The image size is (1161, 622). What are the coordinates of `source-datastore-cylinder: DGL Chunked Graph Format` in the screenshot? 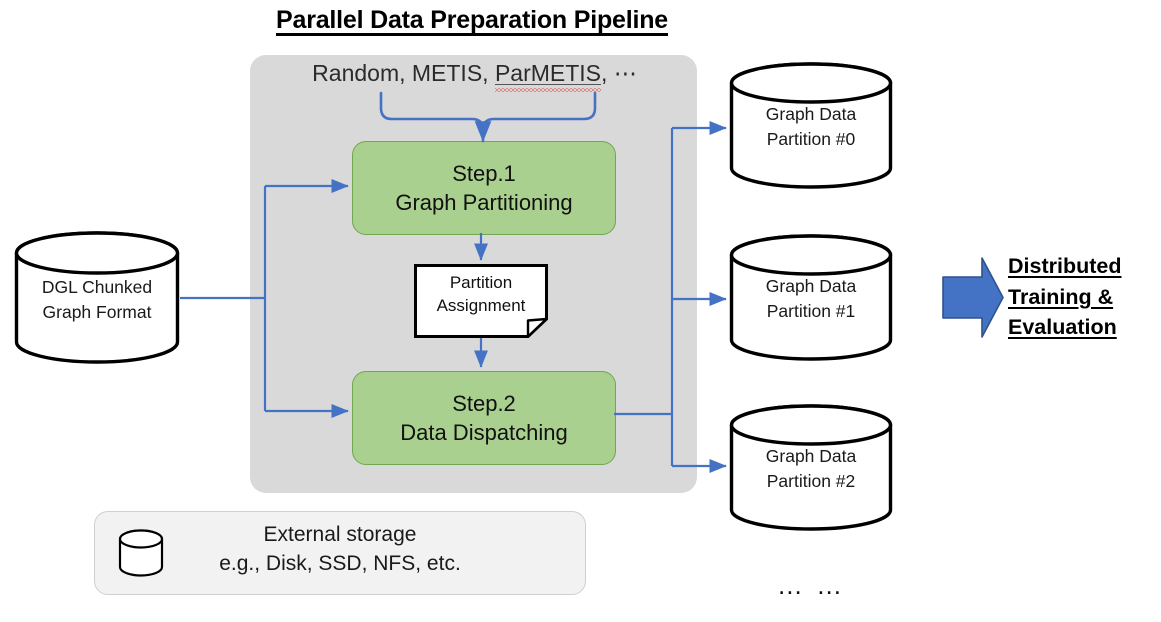 It's located at (97, 297).